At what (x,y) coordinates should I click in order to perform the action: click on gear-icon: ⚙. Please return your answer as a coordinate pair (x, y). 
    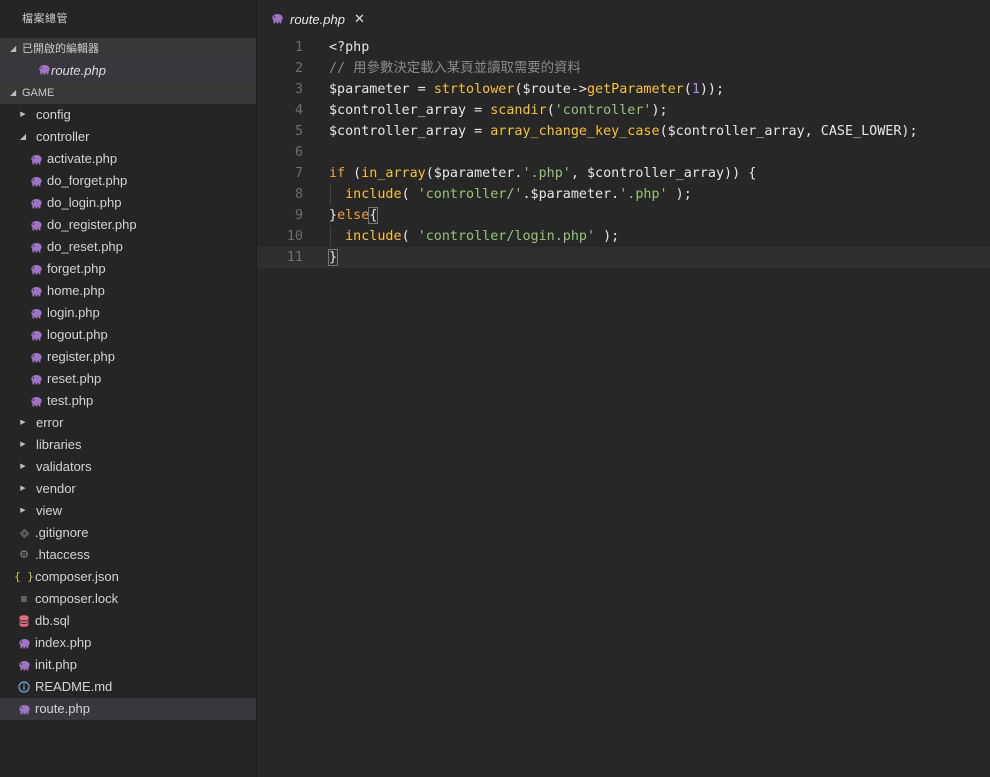
    Looking at the image, I should click on (24, 555).